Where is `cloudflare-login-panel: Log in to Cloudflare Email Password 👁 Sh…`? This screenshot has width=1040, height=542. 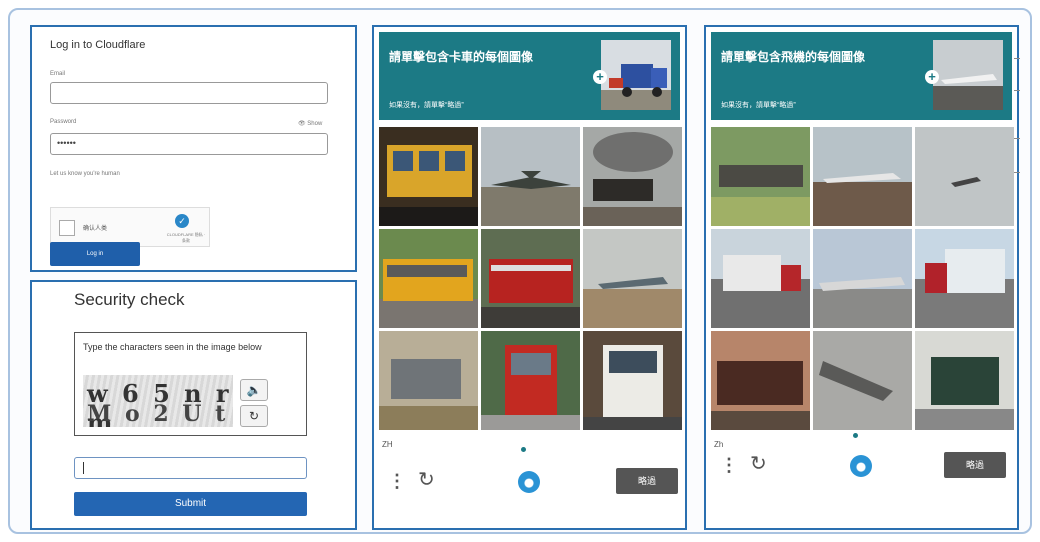
cloudflare-login-panel: Log in to Cloudflare Email Password 👁 Sh… is located at coordinates (193, 148).